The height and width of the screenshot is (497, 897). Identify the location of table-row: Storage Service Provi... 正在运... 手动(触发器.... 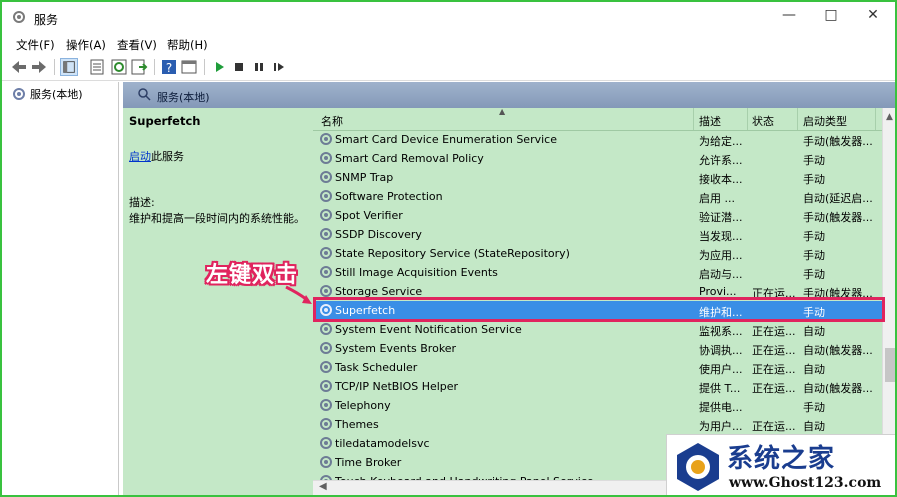
(598, 291).